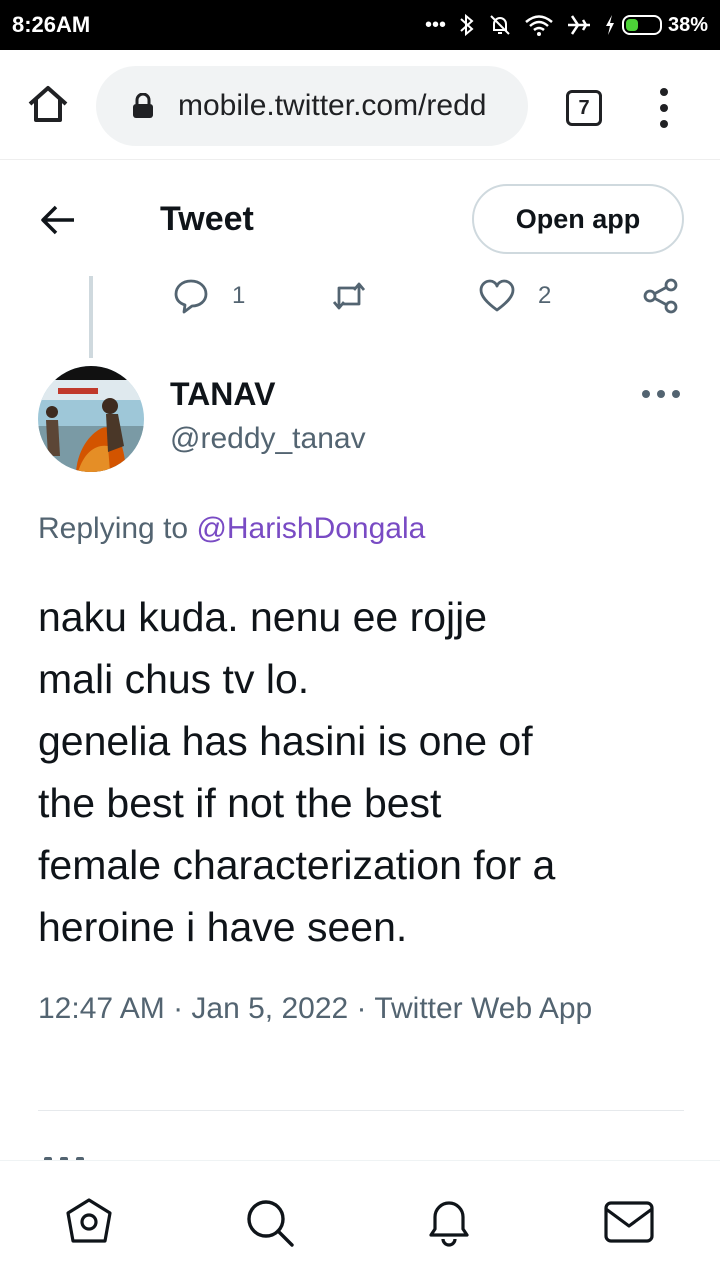 This screenshot has width=720, height=1280. What do you see at coordinates (360, 217) in the screenshot?
I see `page-header: Tweet Open app` at bounding box center [360, 217].